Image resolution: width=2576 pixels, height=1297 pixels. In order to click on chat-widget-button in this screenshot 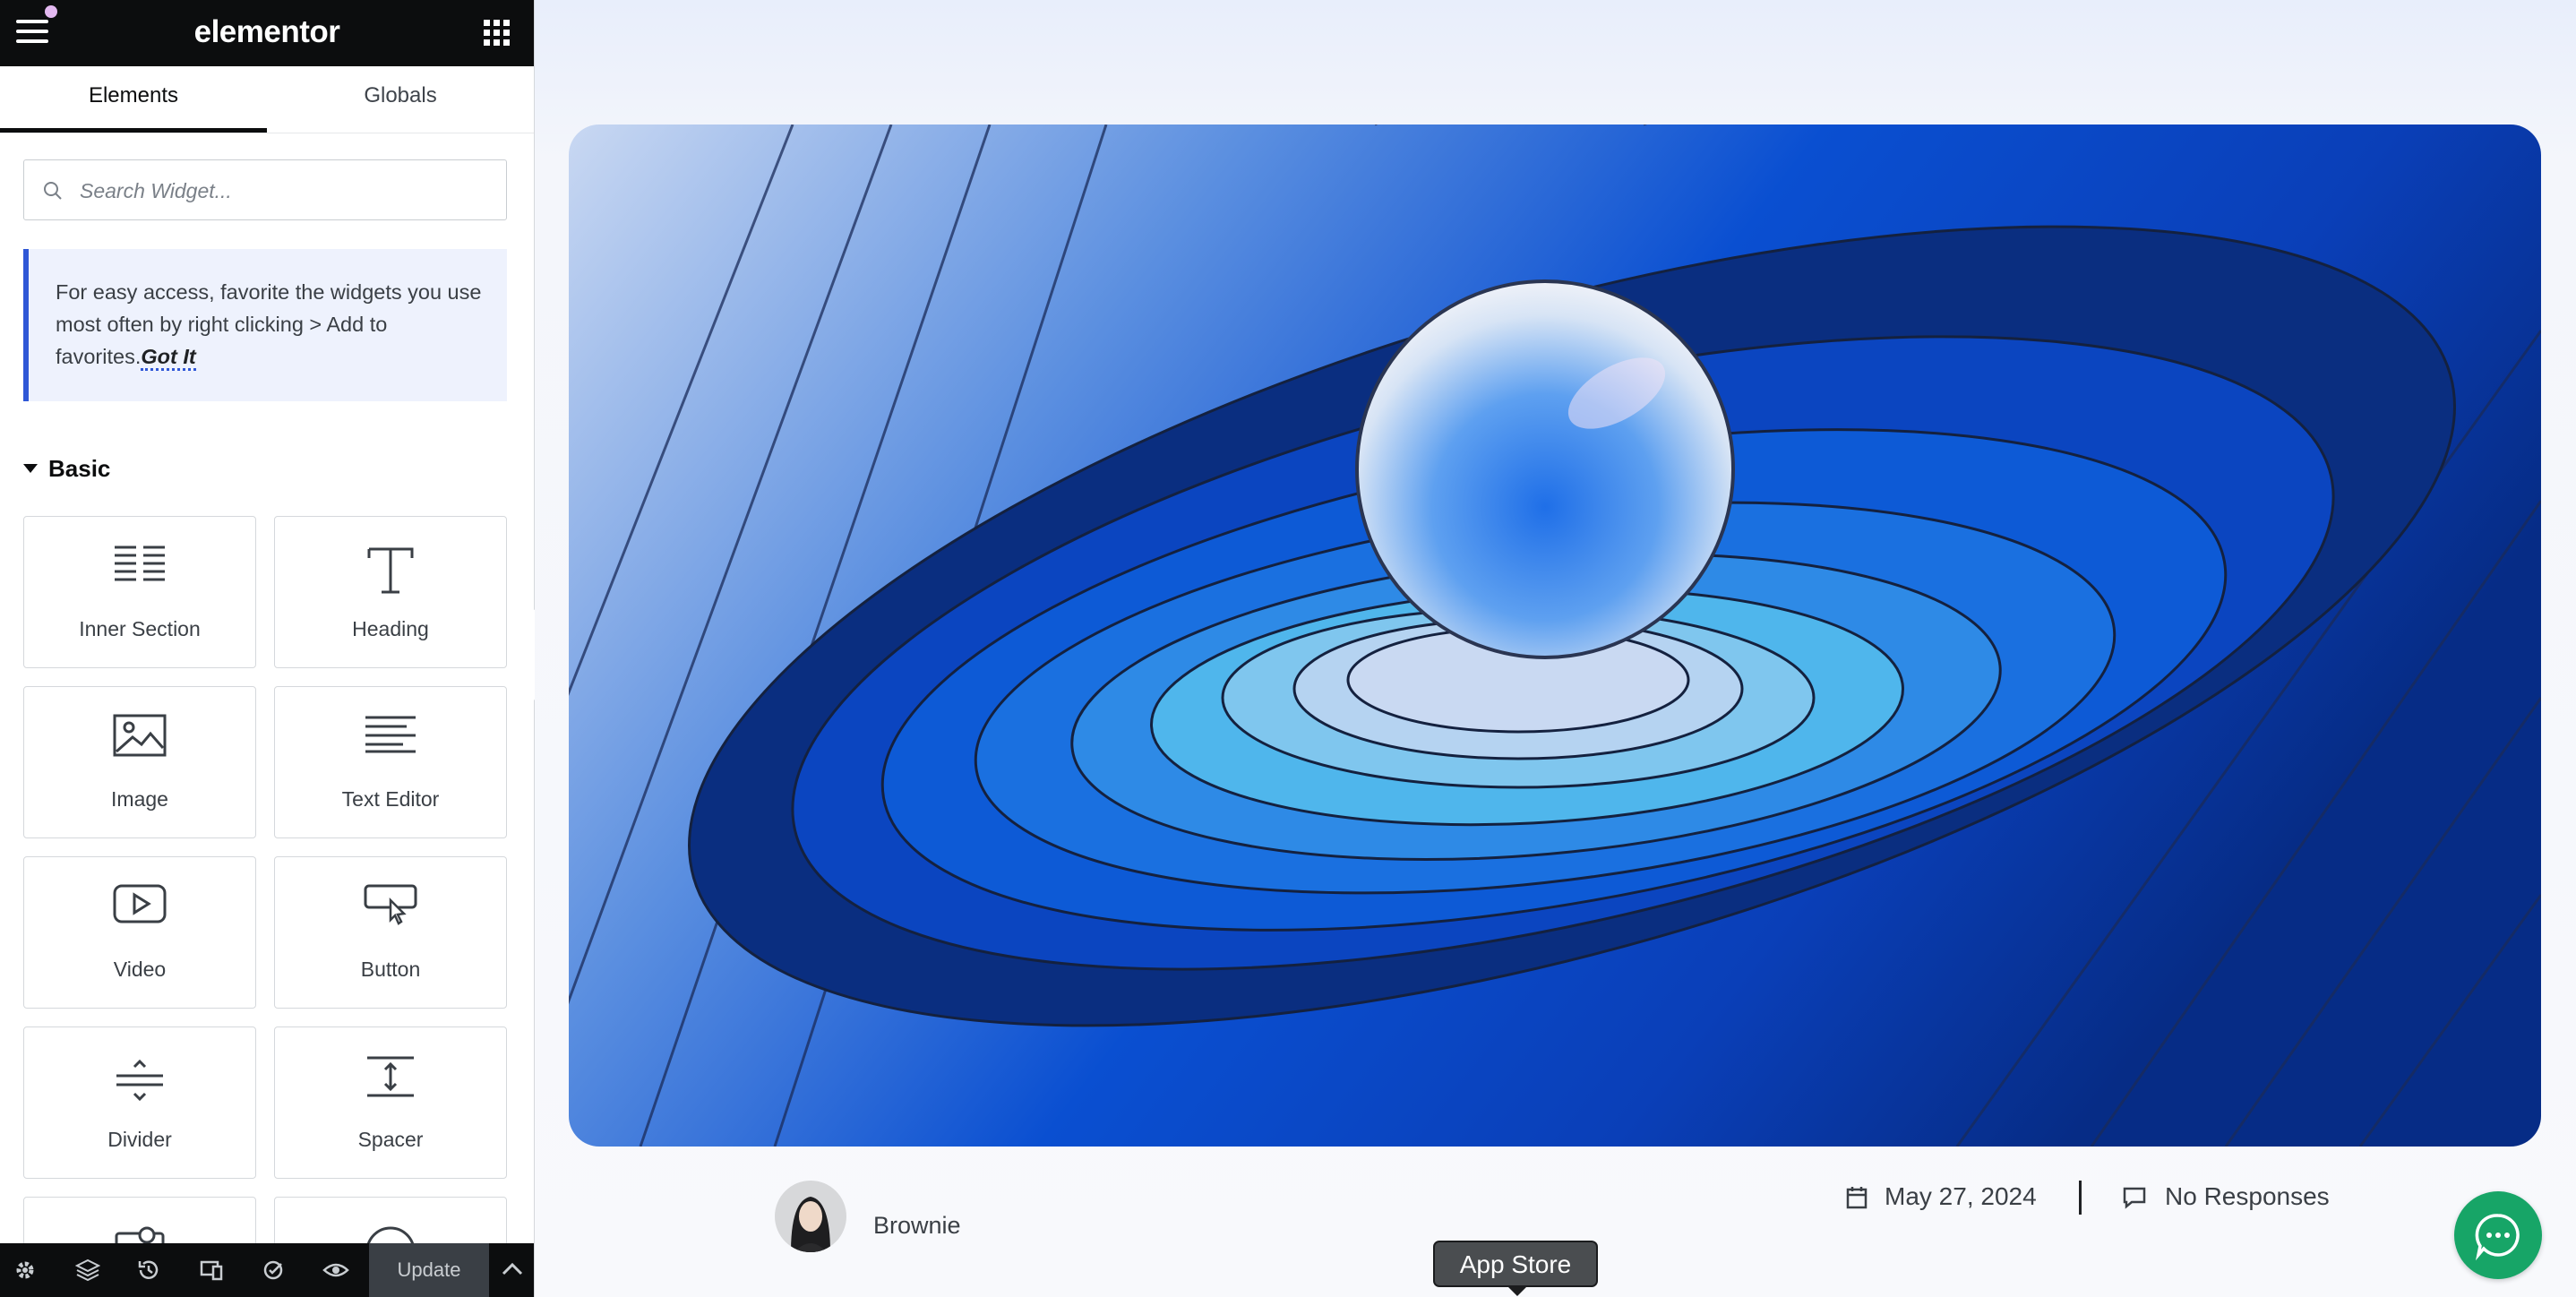, I will do `click(2498, 1235)`.